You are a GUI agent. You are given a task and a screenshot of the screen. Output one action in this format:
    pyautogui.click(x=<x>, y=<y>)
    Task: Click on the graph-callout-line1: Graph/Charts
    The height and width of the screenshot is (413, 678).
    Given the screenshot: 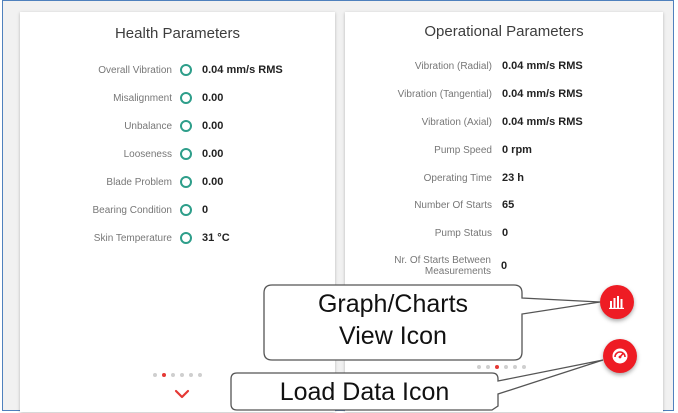 What is the action you would take?
    pyautogui.click(x=393, y=304)
    